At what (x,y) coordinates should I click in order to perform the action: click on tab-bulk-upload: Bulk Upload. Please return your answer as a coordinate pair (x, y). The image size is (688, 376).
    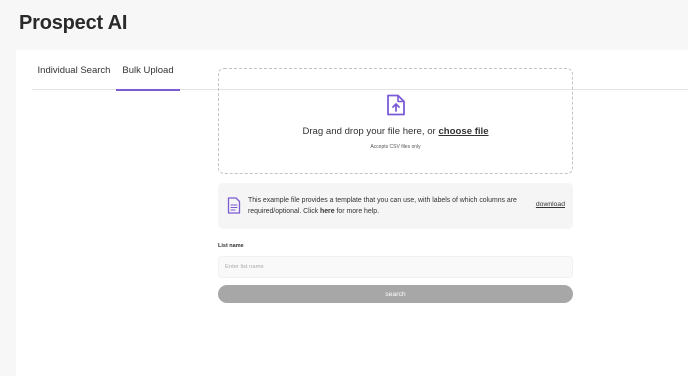
    Looking at the image, I should click on (148, 70).